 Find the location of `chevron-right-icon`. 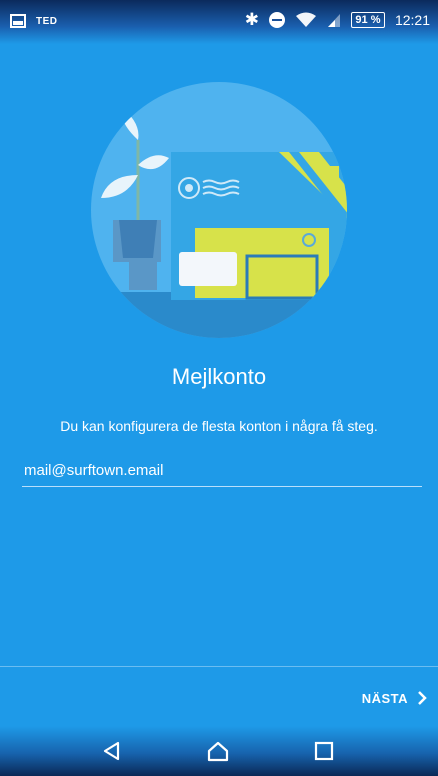

chevron-right-icon is located at coordinates (422, 698).